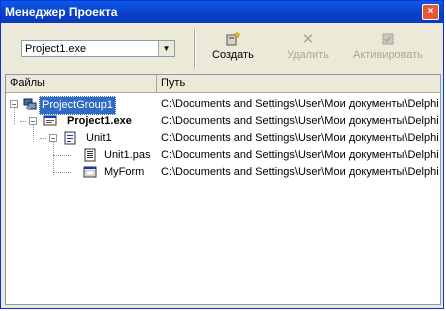 The image size is (446, 311). What do you see at coordinates (430, 12) in the screenshot?
I see `close-button: ×` at bounding box center [430, 12].